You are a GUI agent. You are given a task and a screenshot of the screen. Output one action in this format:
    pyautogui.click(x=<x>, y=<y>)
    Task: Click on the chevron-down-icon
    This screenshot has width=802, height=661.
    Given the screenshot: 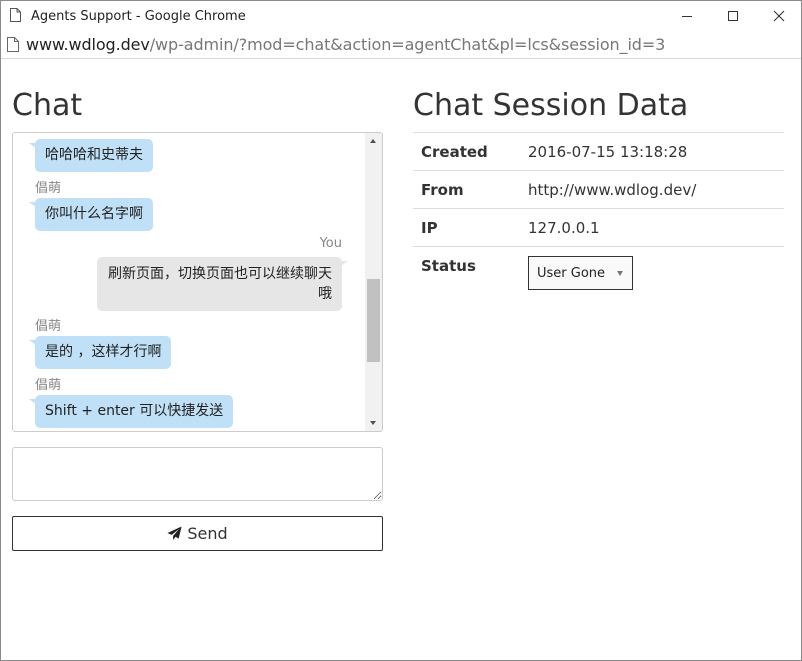 What is the action you would take?
    pyautogui.click(x=620, y=273)
    